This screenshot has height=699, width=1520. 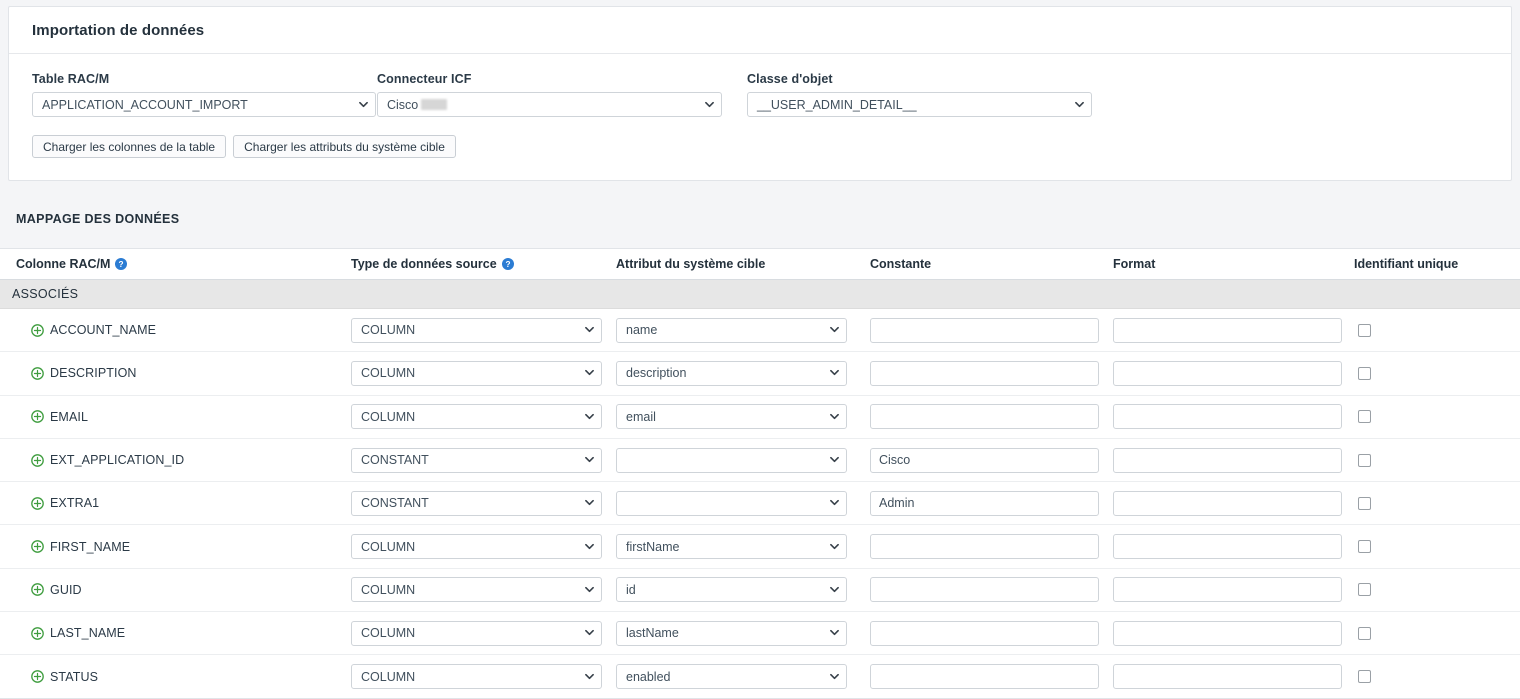 What do you see at coordinates (731, 590) in the screenshot?
I see `select-target-attribute: id` at bounding box center [731, 590].